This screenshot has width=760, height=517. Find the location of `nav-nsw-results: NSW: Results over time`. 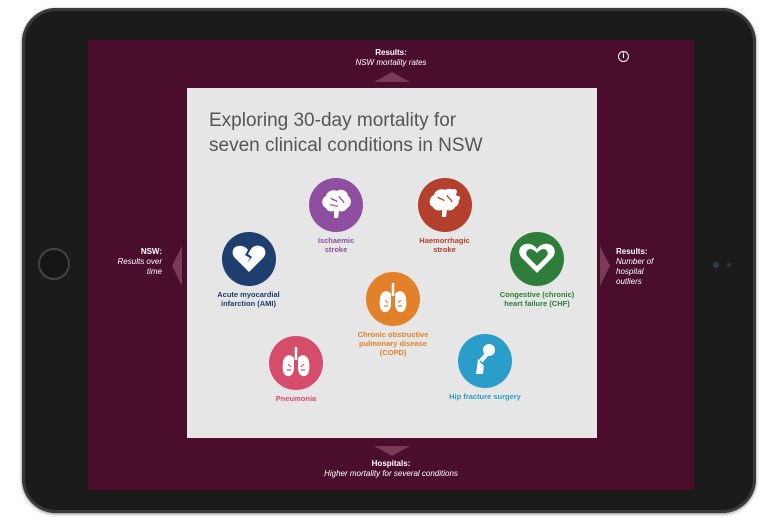

nav-nsw-results: NSW: Results over time is located at coordinates (125, 262).